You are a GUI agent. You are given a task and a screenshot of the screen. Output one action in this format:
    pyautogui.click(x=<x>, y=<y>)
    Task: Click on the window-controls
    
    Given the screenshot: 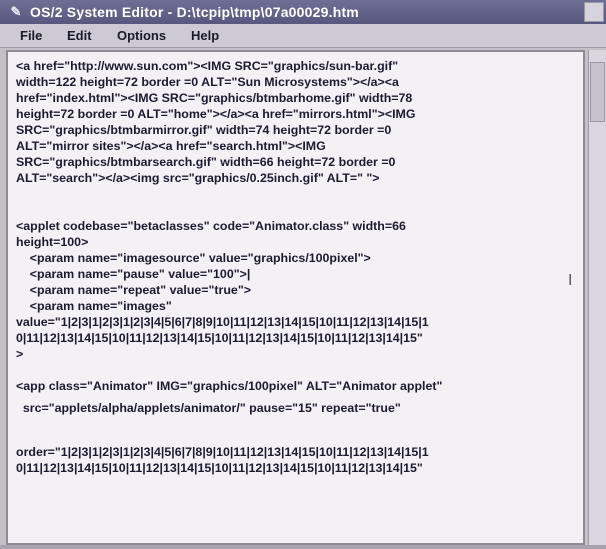 What is the action you would take?
    pyautogui.click(x=594, y=12)
    